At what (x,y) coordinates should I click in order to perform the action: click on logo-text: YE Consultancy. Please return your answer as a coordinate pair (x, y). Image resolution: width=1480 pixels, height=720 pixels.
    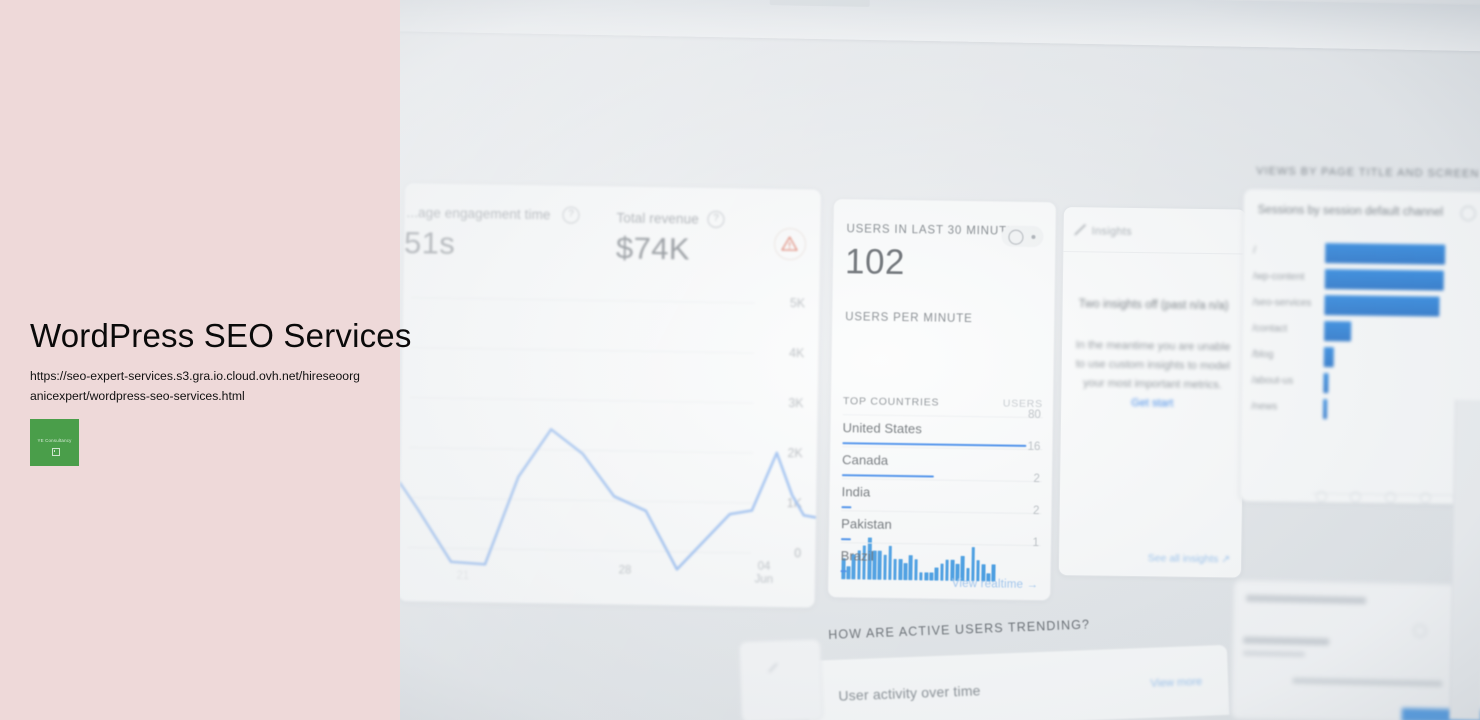
    Looking at the image, I should click on (54, 440).